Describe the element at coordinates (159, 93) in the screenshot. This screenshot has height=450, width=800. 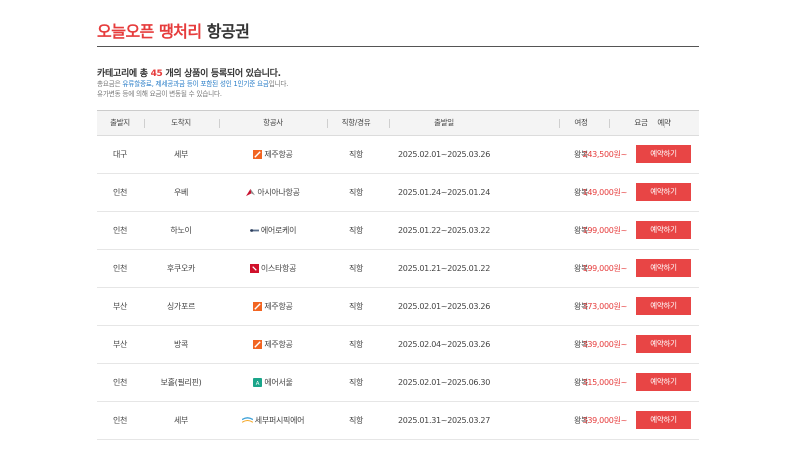
I see `fare-note-2: 유가변동 등에 의해 요금이 변동될 수 있습니다.` at that location.